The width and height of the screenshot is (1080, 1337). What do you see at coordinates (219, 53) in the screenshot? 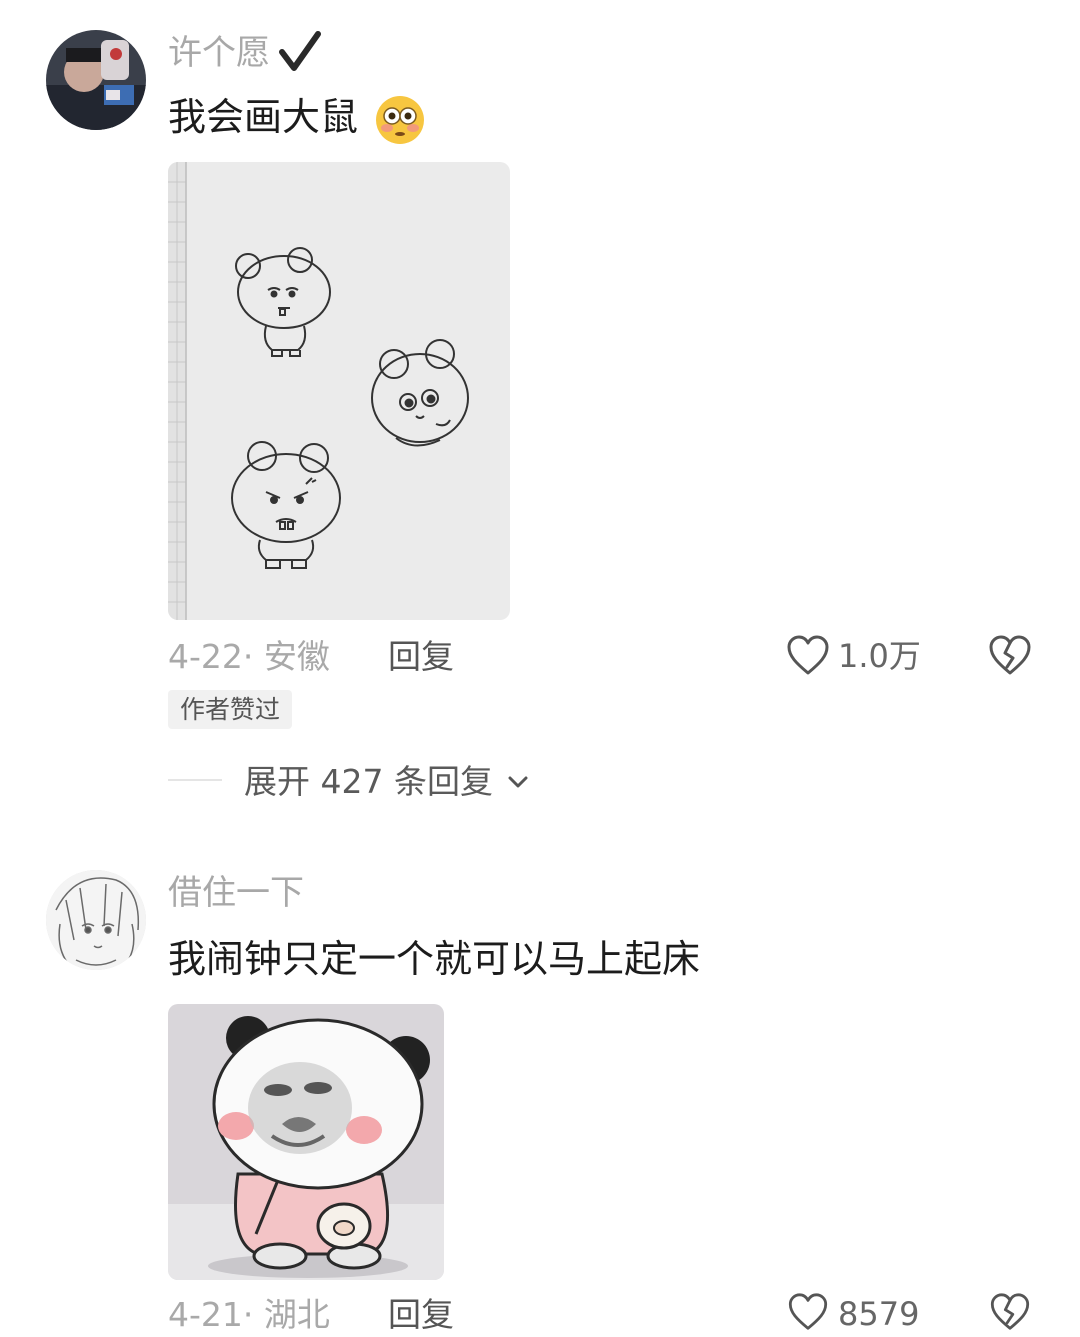
I see `comment-username: 许个愿` at bounding box center [219, 53].